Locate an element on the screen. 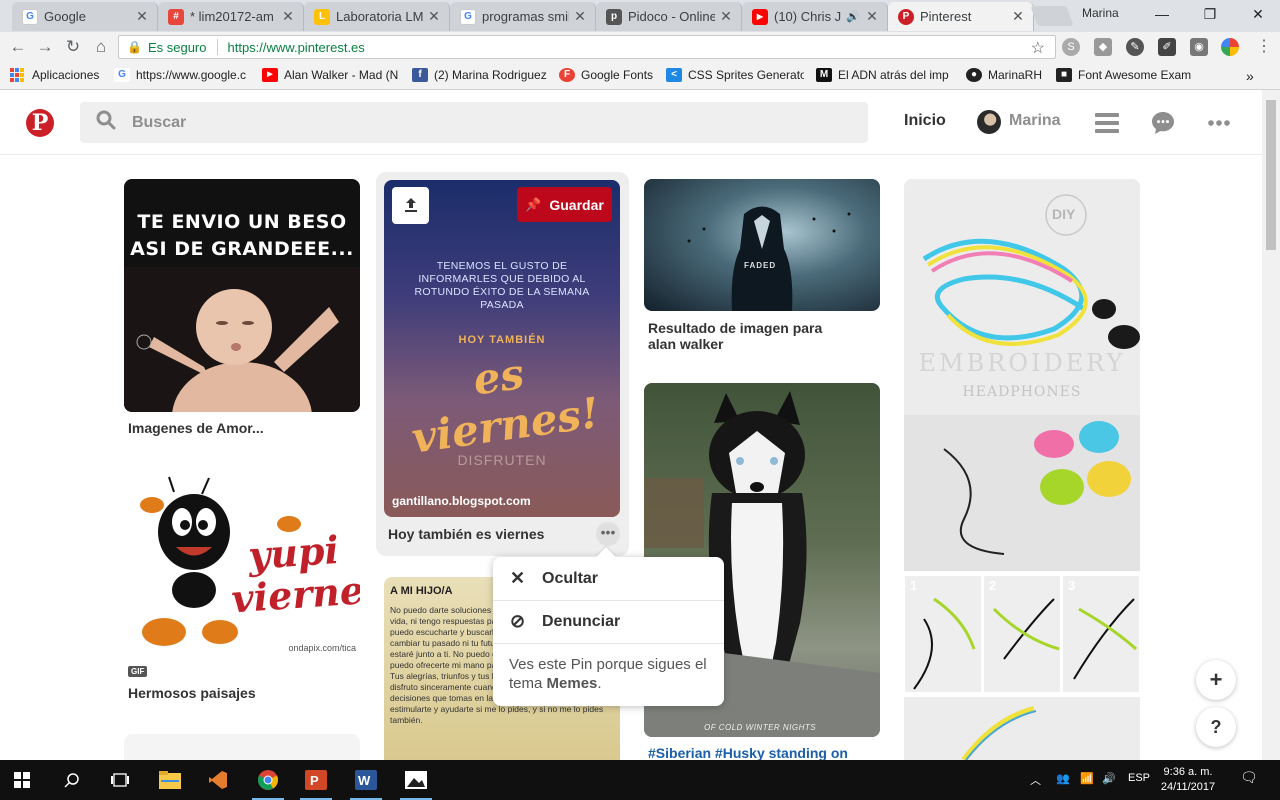 The height and width of the screenshot is (800, 1280). menu-icon is located at coordinates (1107, 123).